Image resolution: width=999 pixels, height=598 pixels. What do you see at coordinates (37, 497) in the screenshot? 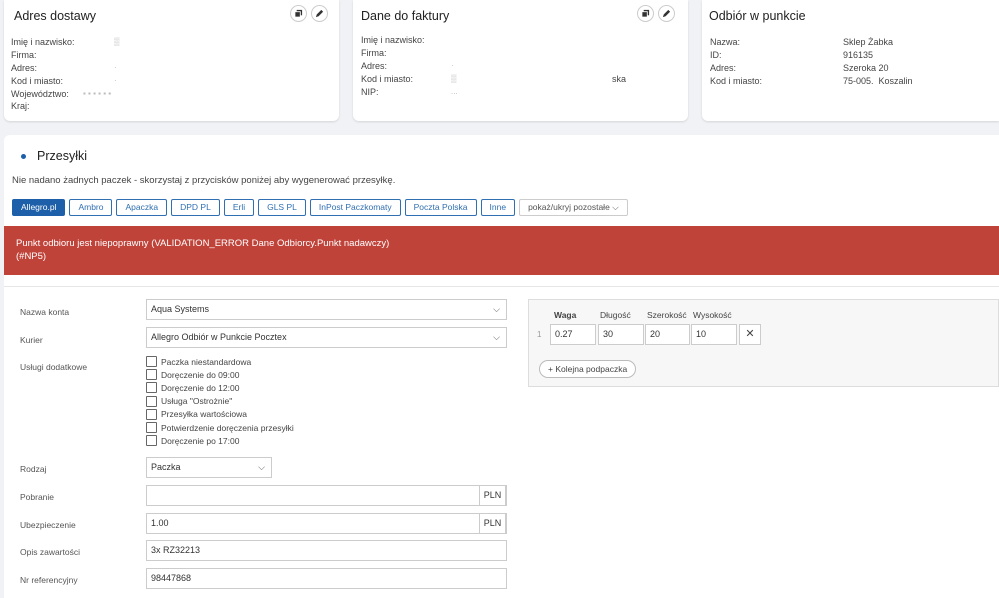
I see `cod-label: Pobranie` at bounding box center [37, 497].